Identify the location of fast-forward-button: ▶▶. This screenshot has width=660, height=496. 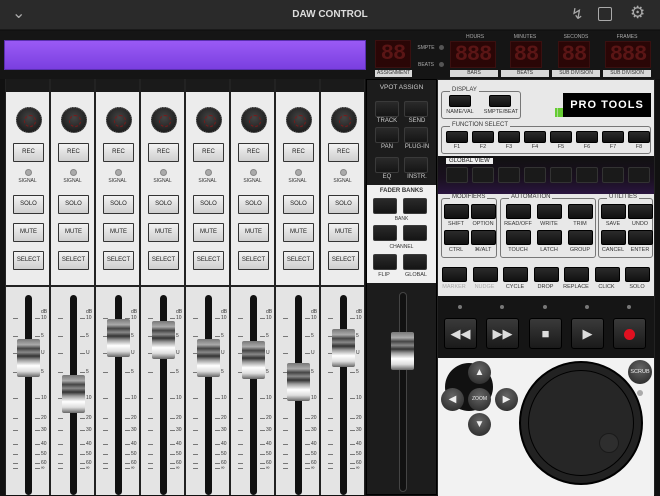
(502, 333).